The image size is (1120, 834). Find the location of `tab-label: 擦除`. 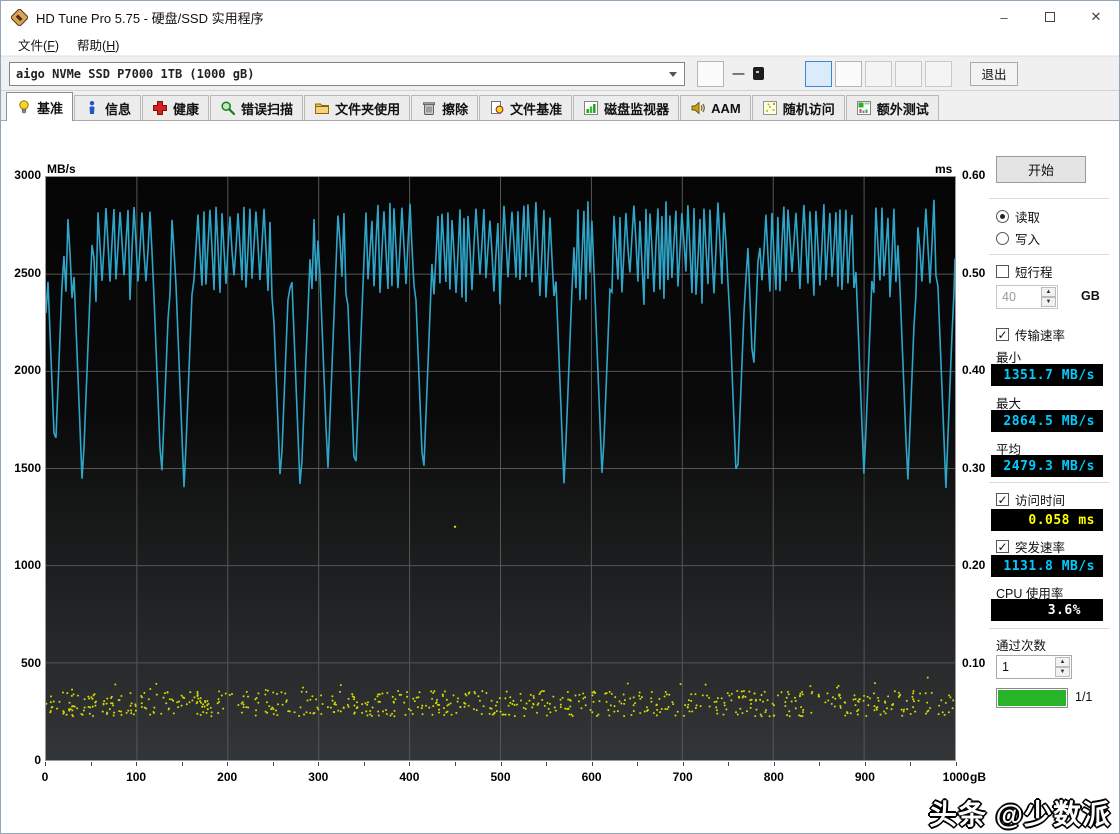

tab-label: 擦除 is located at coordinates (455, 109).